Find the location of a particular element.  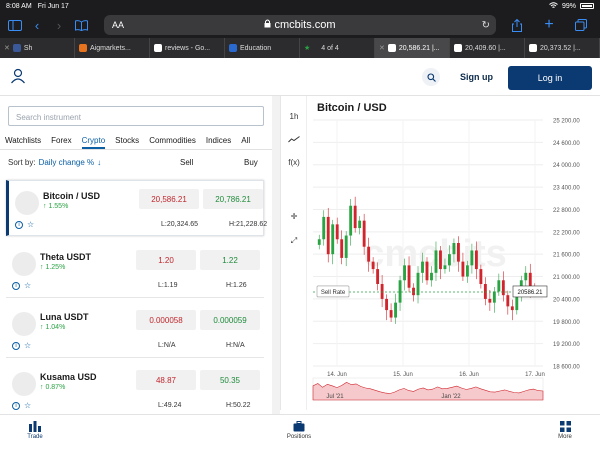

buy-price-button: 1.22 is located at coordinates (230, 260).